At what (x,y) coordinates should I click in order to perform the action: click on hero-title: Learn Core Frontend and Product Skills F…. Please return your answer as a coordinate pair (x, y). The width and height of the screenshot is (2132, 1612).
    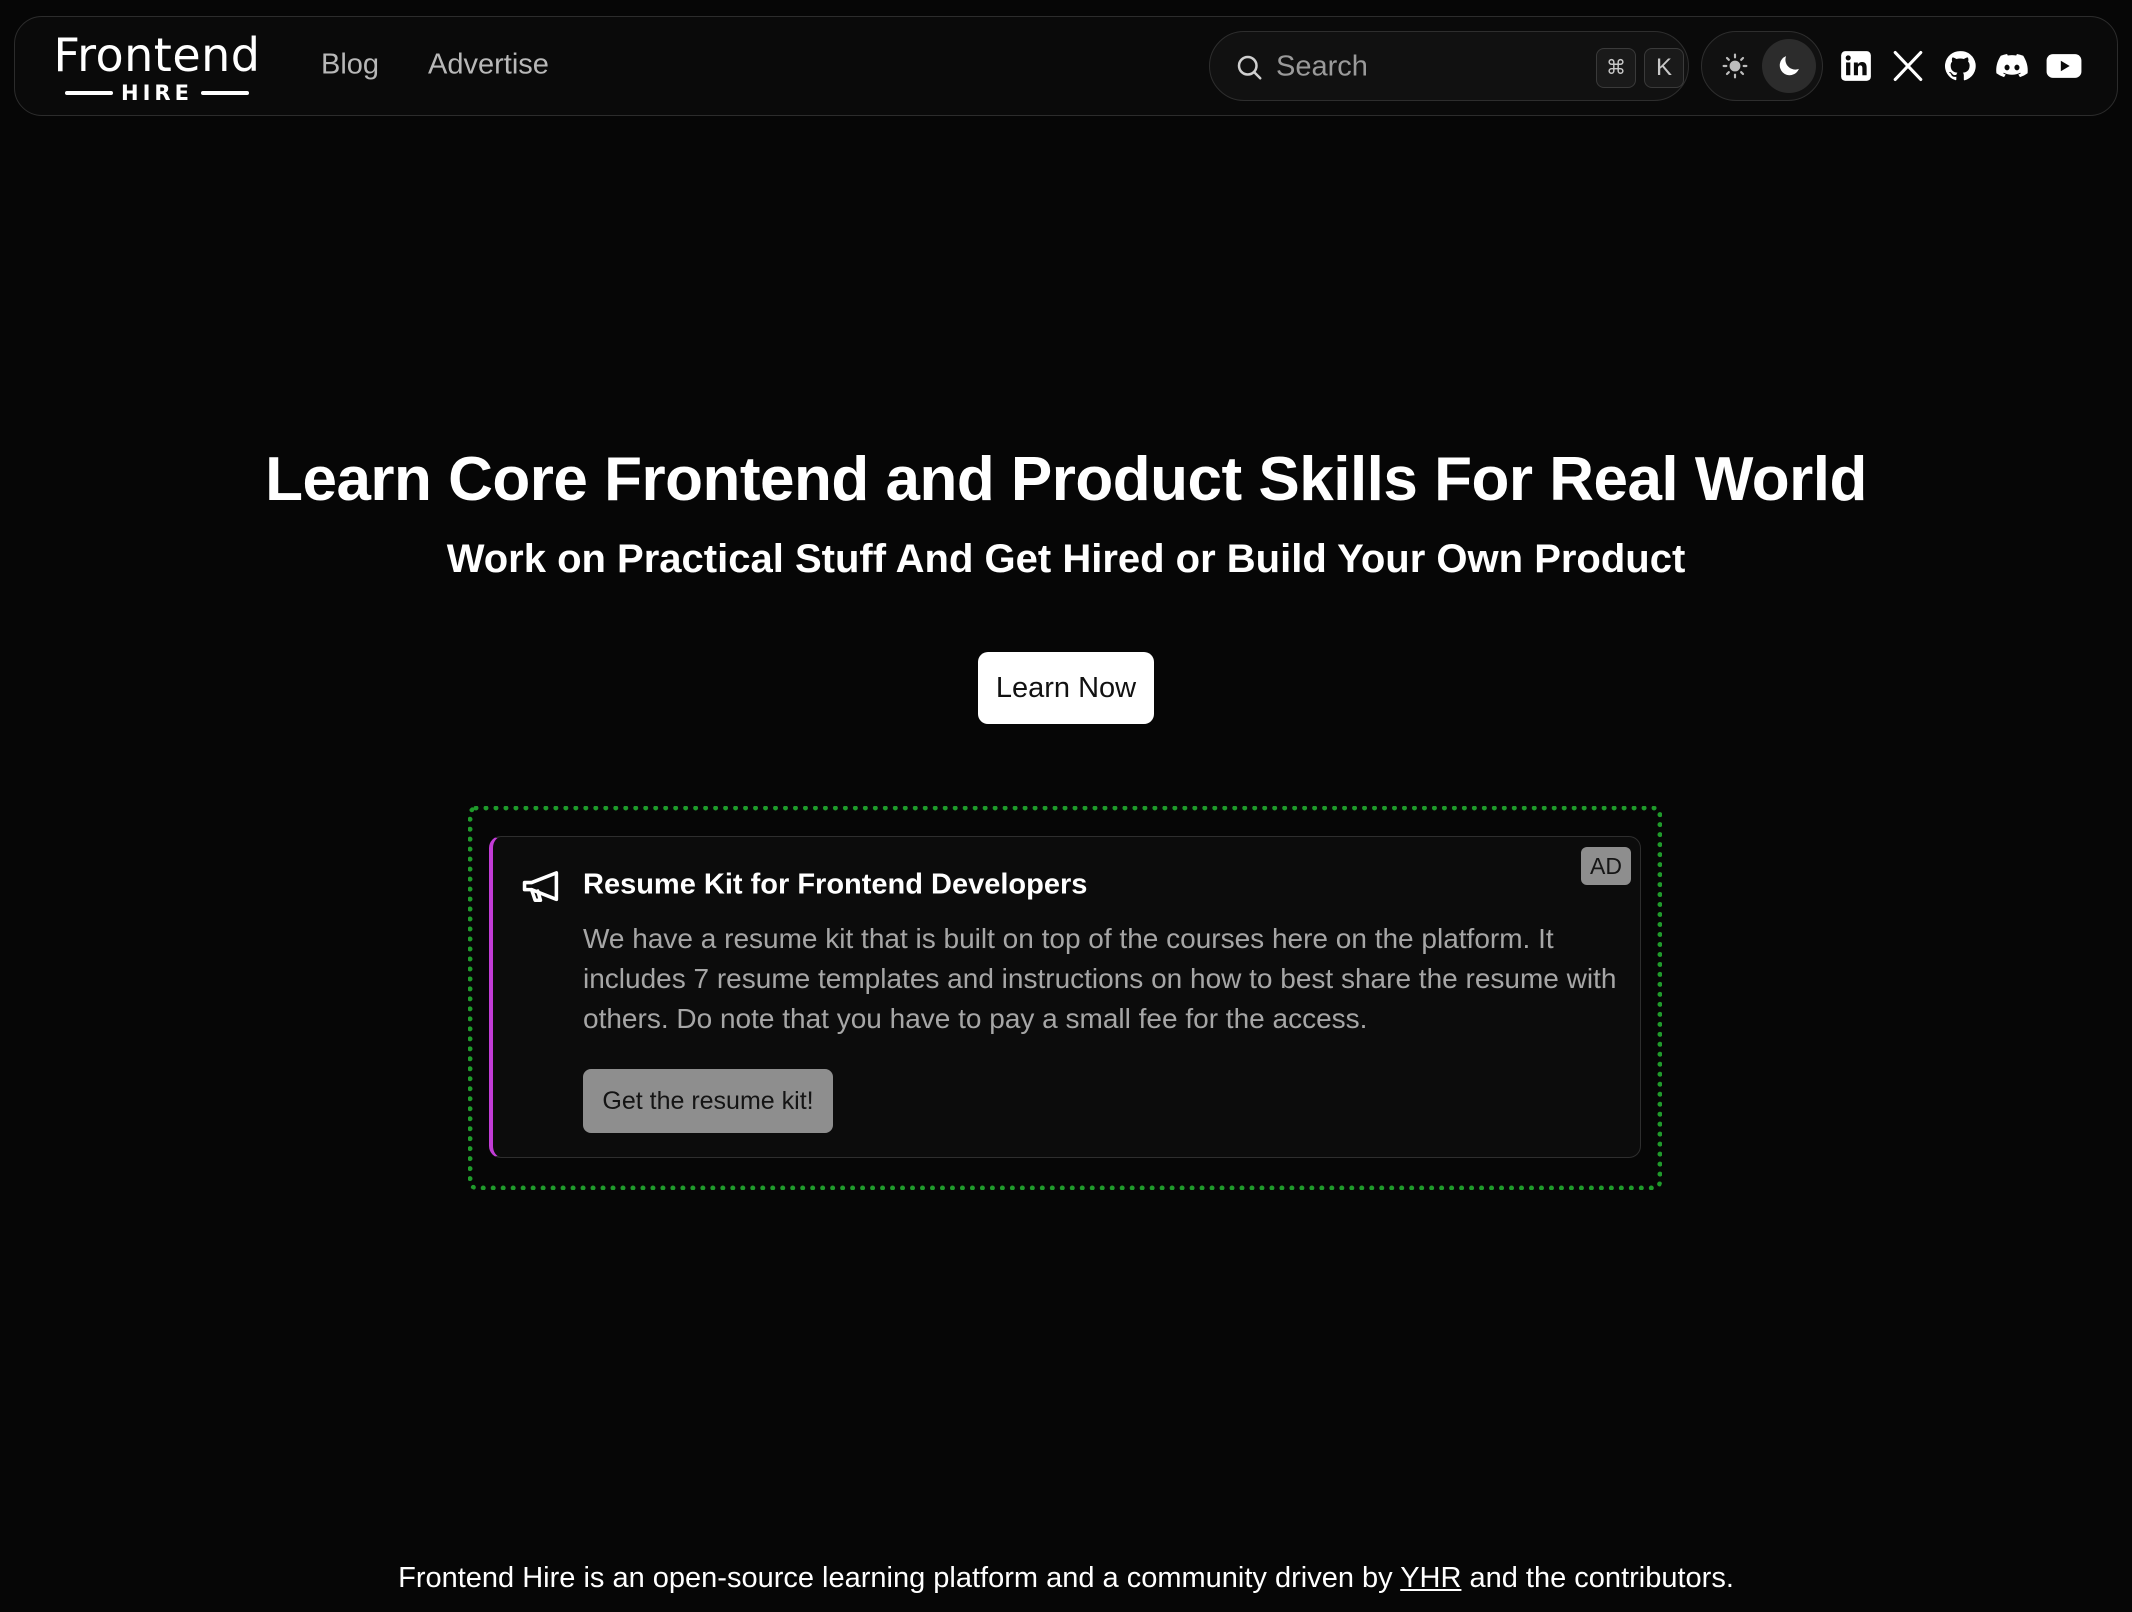
    Looking at the image, I should click on (1066, 479).